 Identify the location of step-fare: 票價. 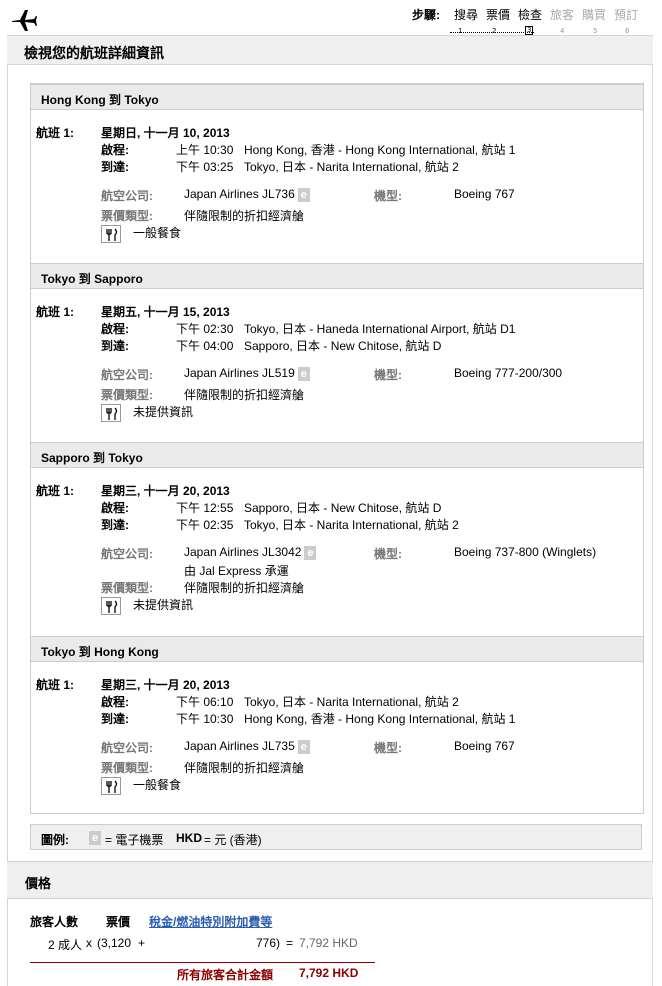
(498, 14).